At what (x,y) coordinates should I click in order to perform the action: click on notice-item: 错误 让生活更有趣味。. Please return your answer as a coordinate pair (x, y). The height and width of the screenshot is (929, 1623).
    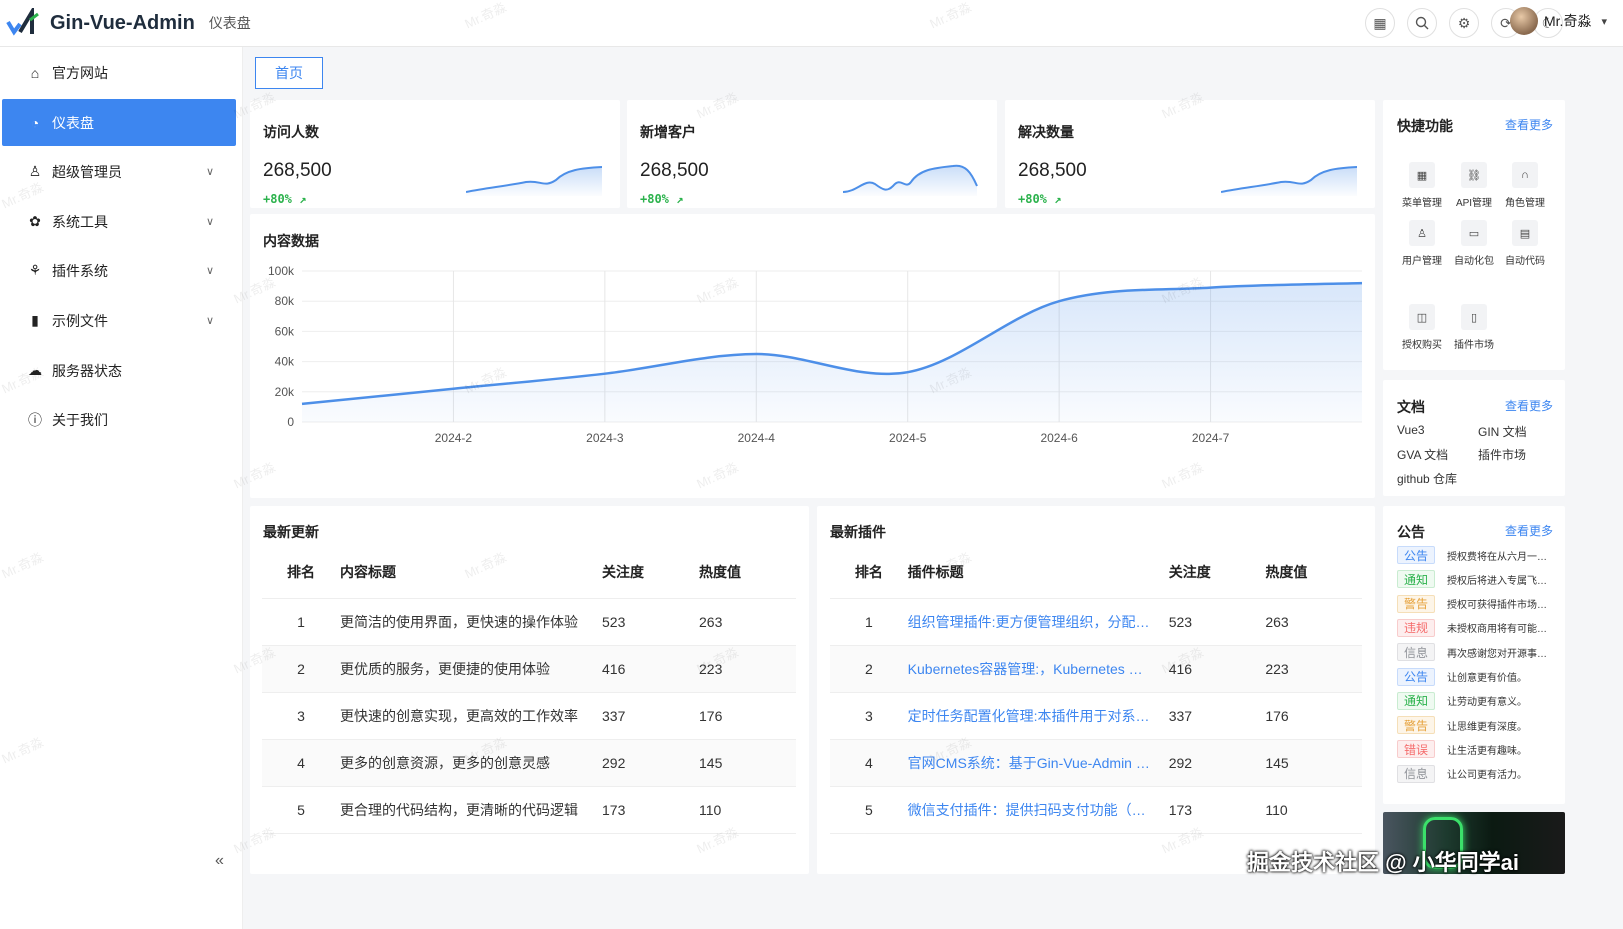
    Looking at the image, I should click on (1462, 749).